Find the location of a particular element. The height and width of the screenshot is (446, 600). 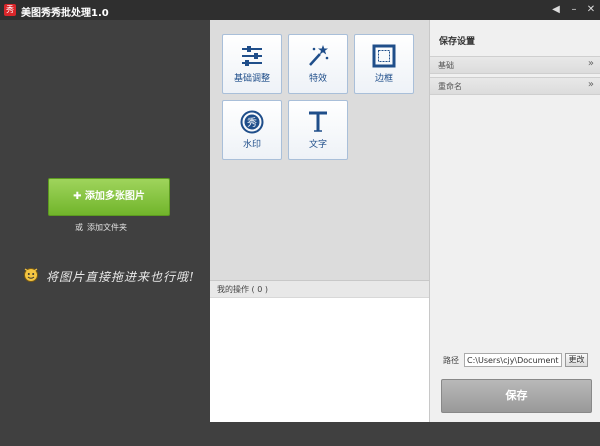

section-label: 基础 is located at coordinates (446, 65).